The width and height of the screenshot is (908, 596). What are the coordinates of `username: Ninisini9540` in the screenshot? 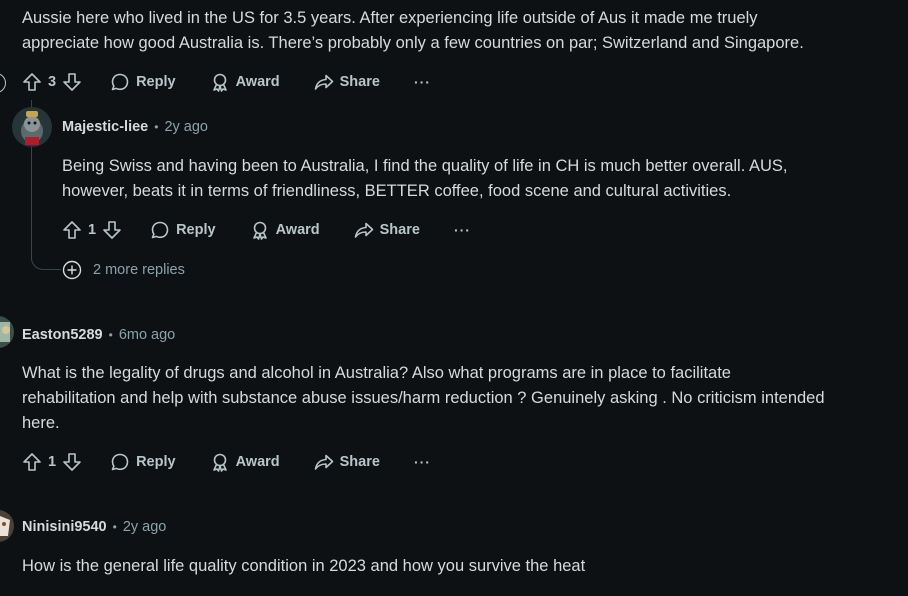 It's located at (64, 527).